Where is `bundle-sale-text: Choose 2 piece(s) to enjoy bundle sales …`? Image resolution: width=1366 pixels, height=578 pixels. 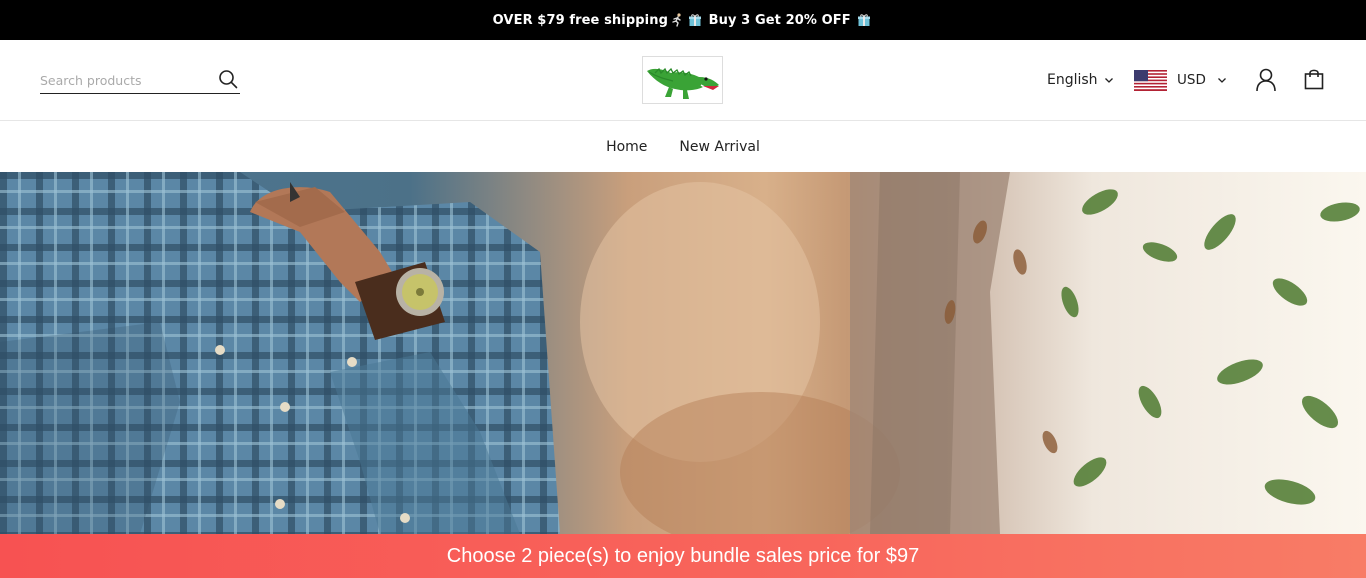 bundle-sale-text: Choose 2 piece(s) to enjoy bundle sales … is located at coordinates (683, 555).